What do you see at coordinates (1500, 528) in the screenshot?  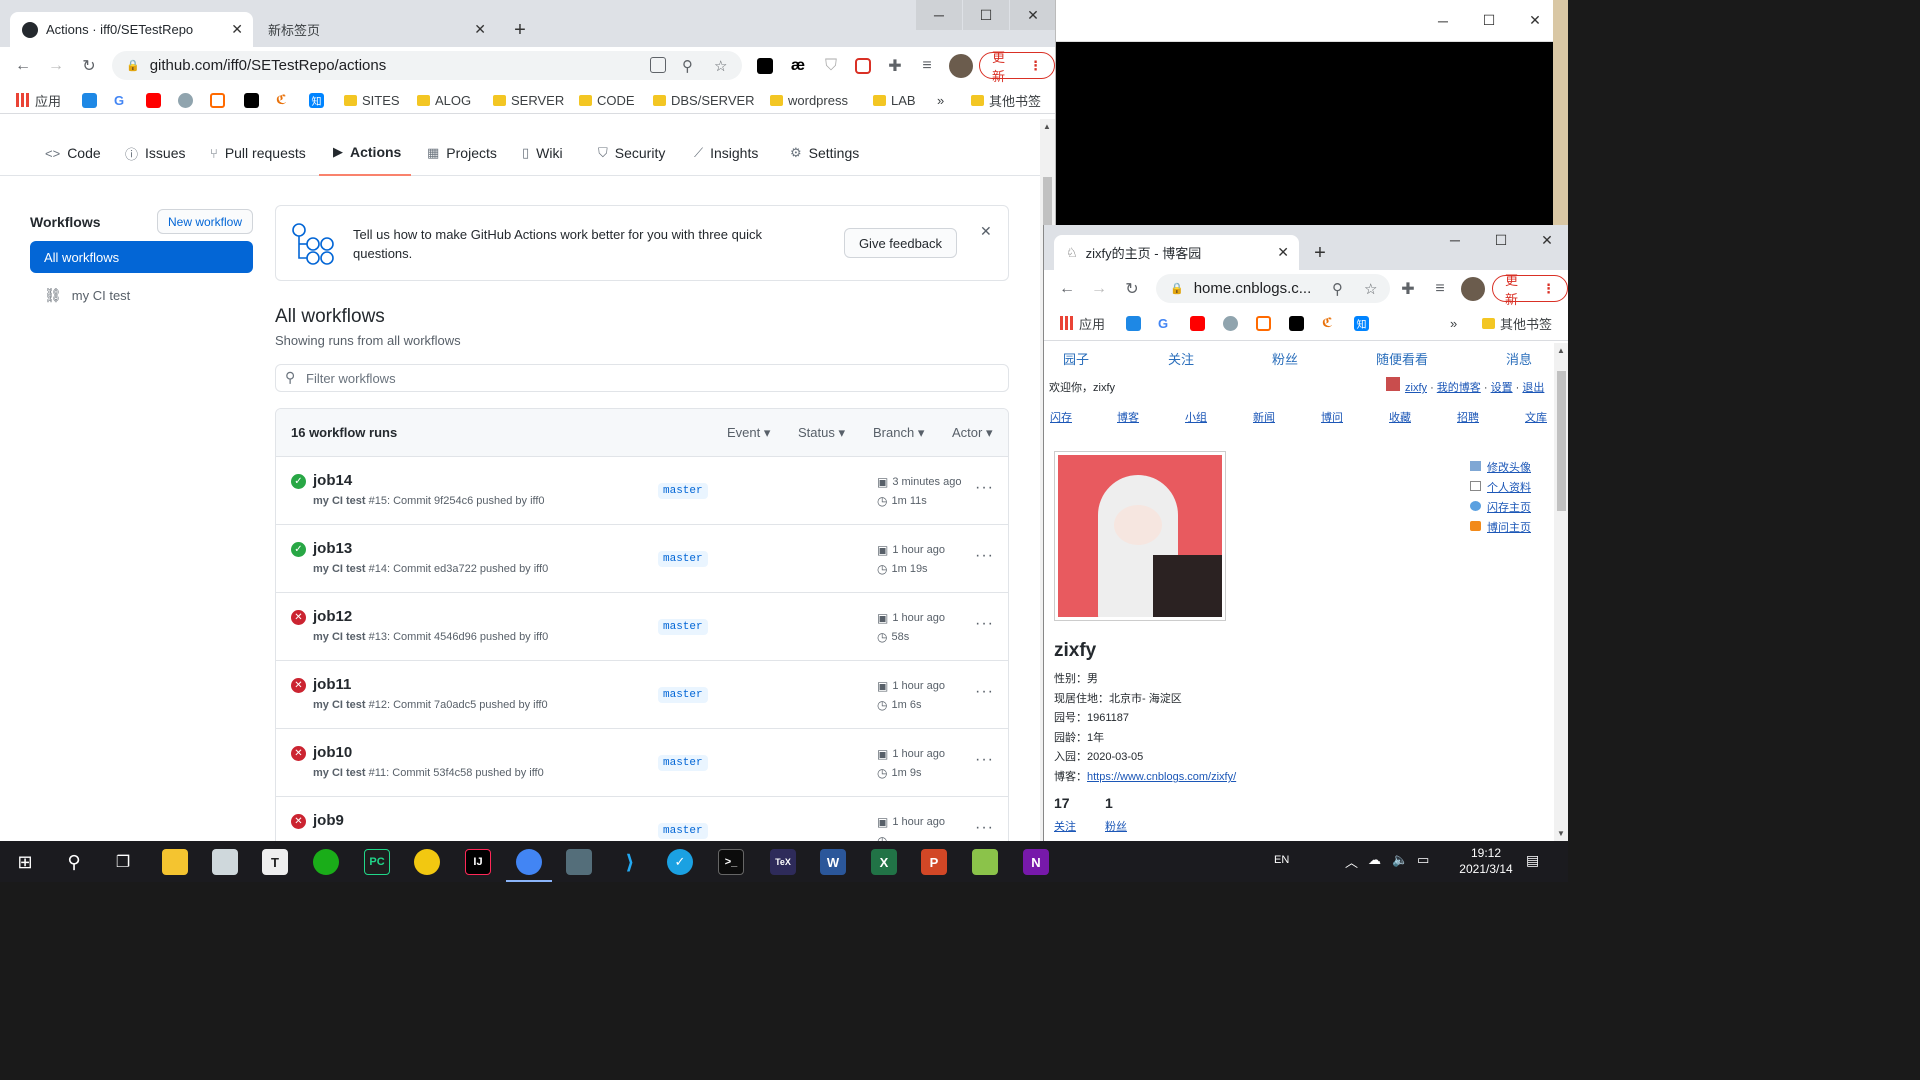 I see `side-link-ask: 博问主页` at bounding box center [1500, 528].